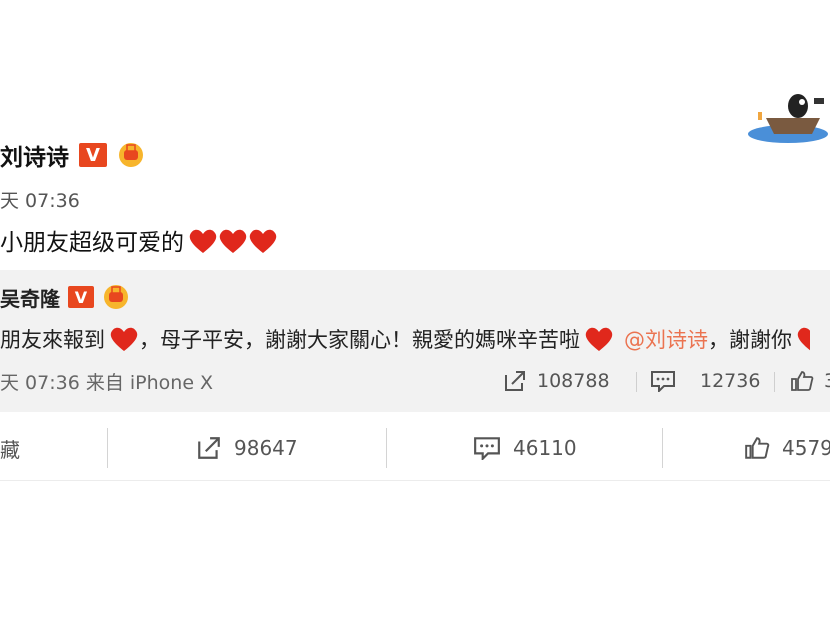 Image resolution: width=830 pixels, height=622 pixels. I want to click on post-author: 刘诗诗 V, so click(72, 155).